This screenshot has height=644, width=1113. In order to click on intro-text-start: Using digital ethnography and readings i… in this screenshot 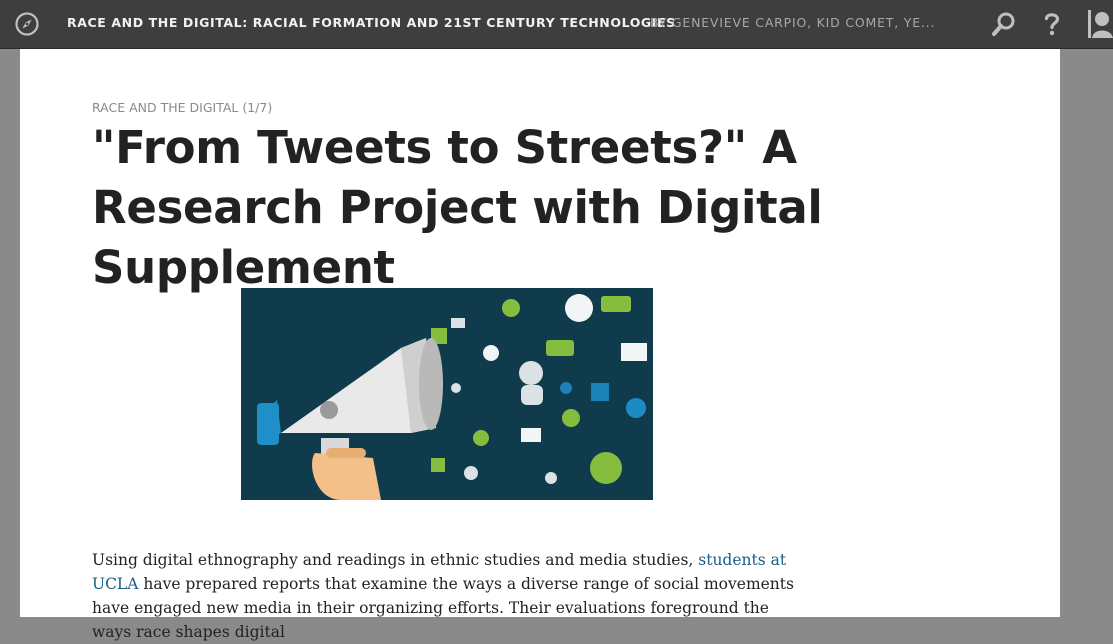, I will do `click(395, 560)`.